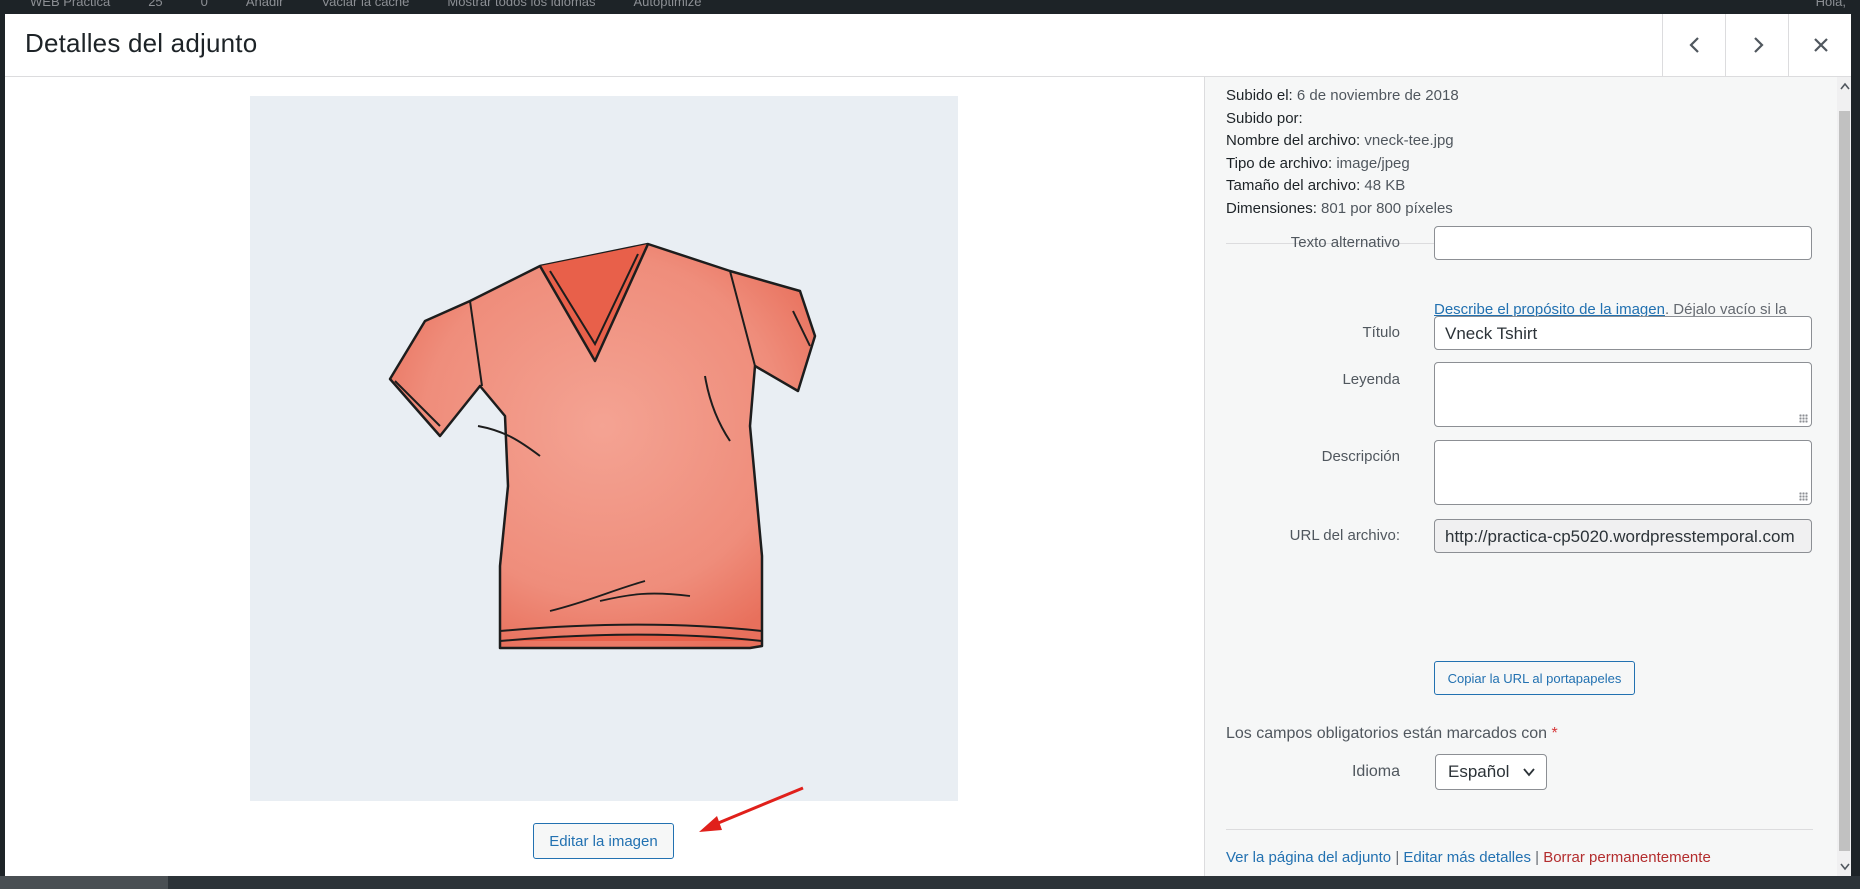 The width and height of the screenshot is (1860, 889). Describe the element at coordinates (930, 882) in the screenshot. I see `backdrop-bottom` at that location.